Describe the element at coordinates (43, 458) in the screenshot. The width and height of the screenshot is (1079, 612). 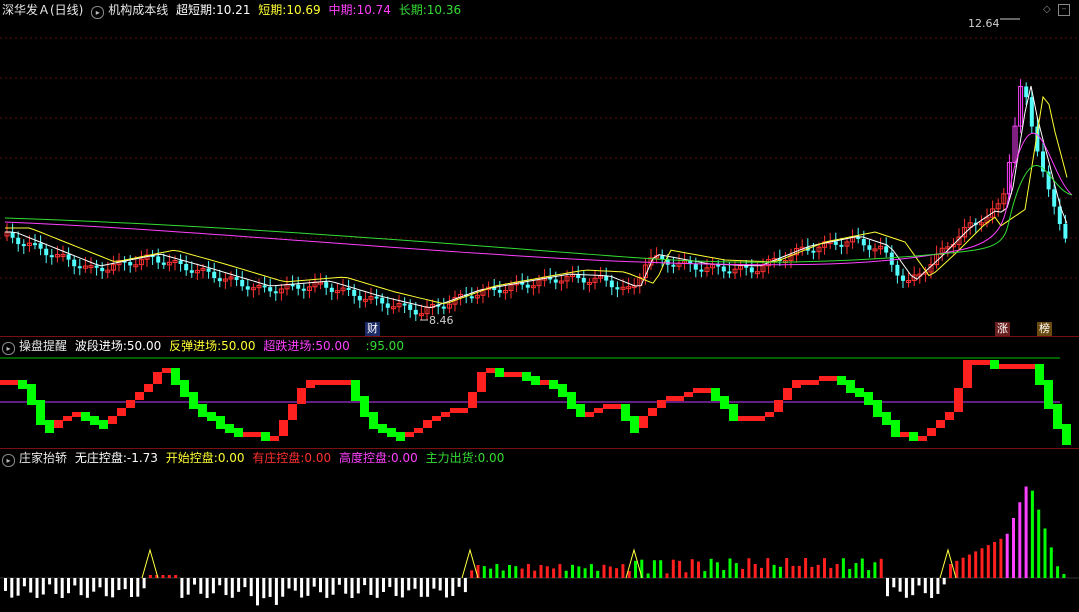
I see `dealer-control-name: 庄家抬轿` at that location.